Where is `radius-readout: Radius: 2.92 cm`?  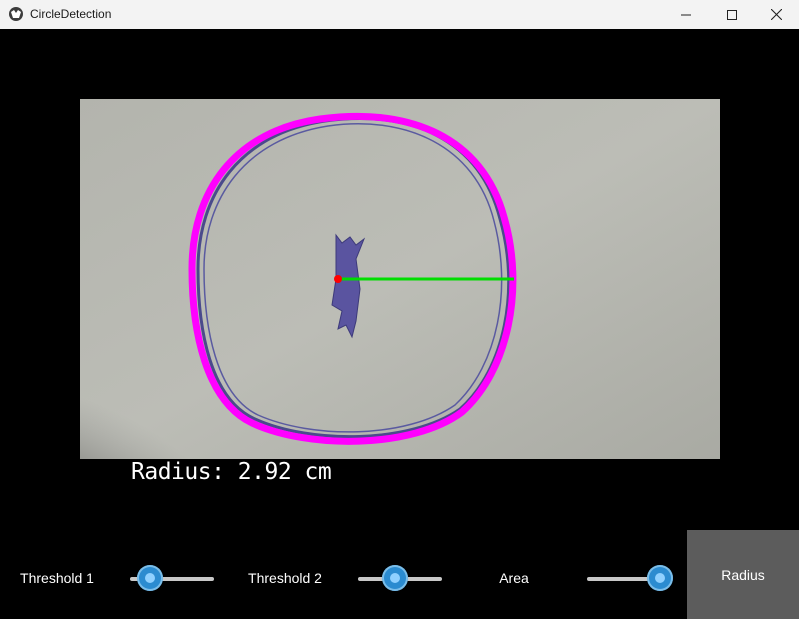 radius-readout: Radius: 2.92 cm is located at coordinates (231, 472).